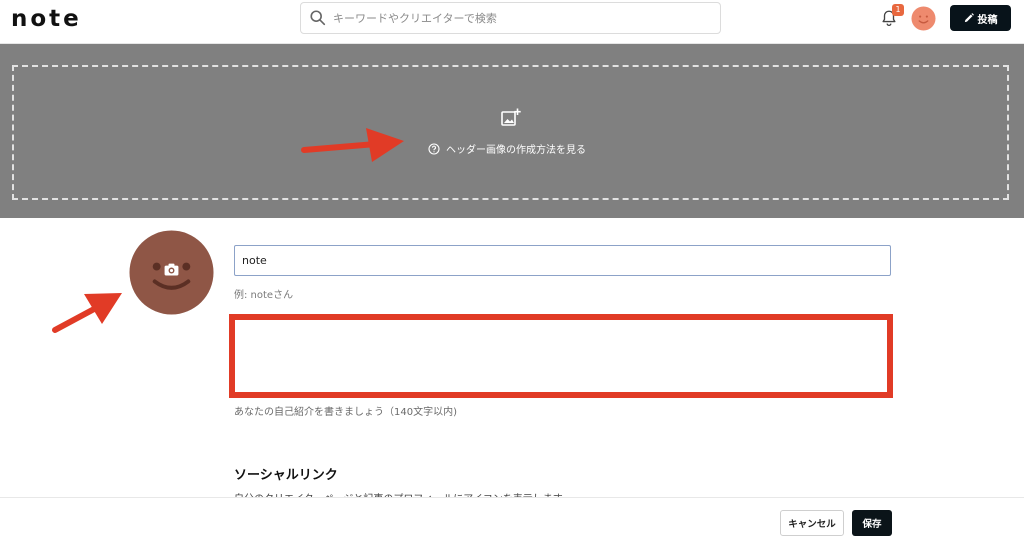 This screenshot has width=1024, height=544. I want to click on add-image-icon, so click(511, 118).